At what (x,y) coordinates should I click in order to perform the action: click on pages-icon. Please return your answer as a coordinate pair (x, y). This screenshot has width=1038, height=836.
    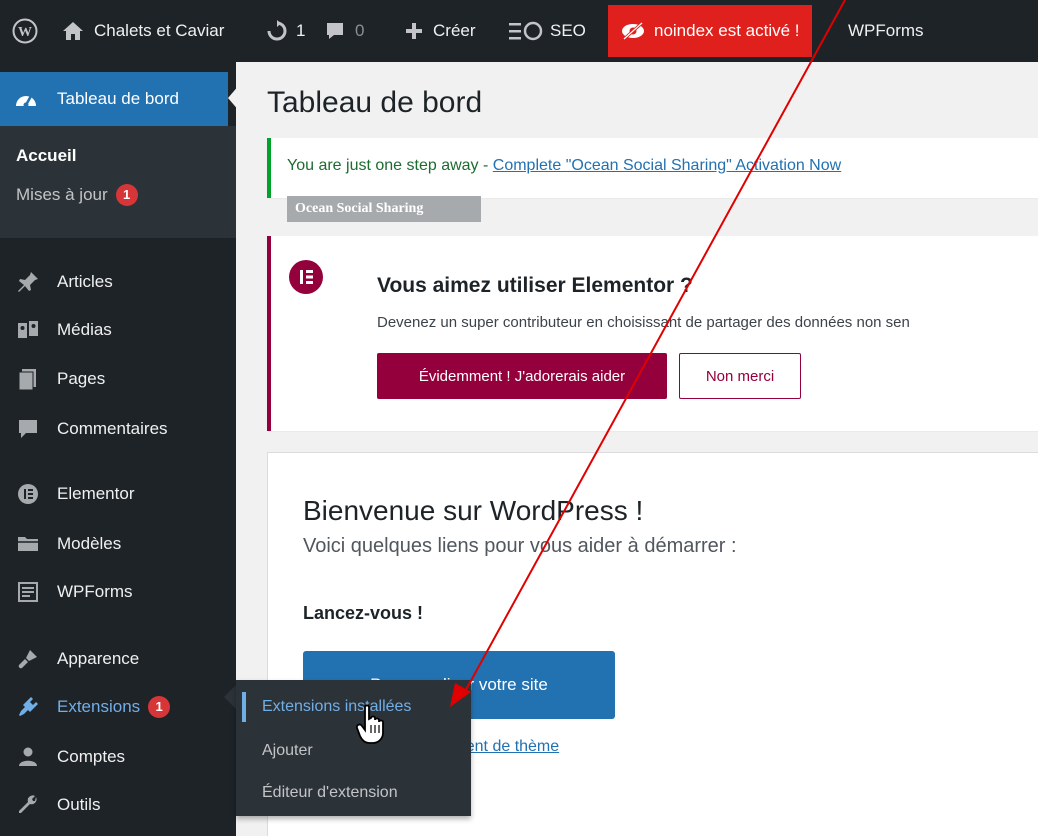
    Looking at the image, I should click on (27, 380).